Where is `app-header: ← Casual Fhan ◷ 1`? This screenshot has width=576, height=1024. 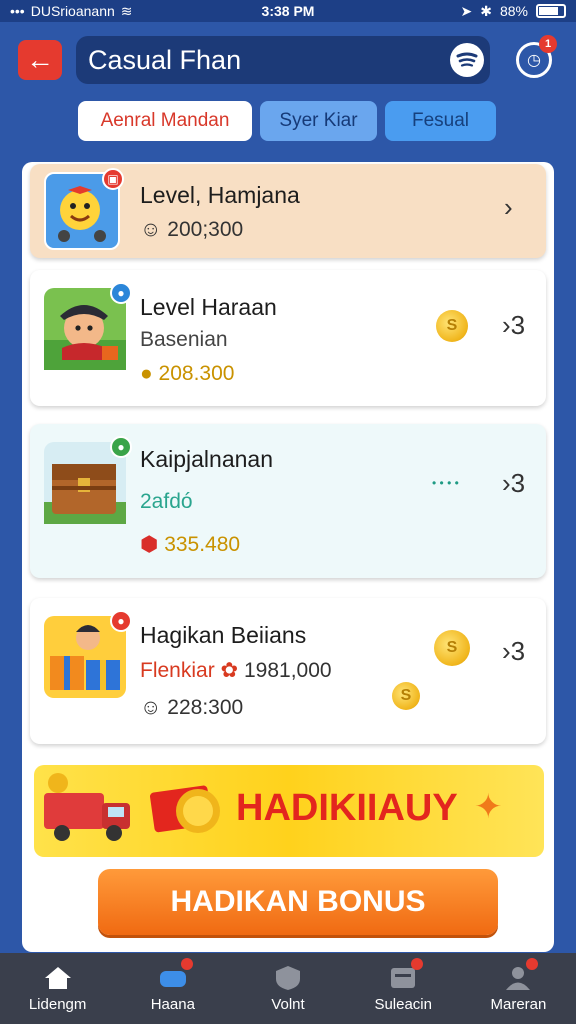
app-header: ← Casual Fhan ◷ 1 is located at coordinates (288, 57).